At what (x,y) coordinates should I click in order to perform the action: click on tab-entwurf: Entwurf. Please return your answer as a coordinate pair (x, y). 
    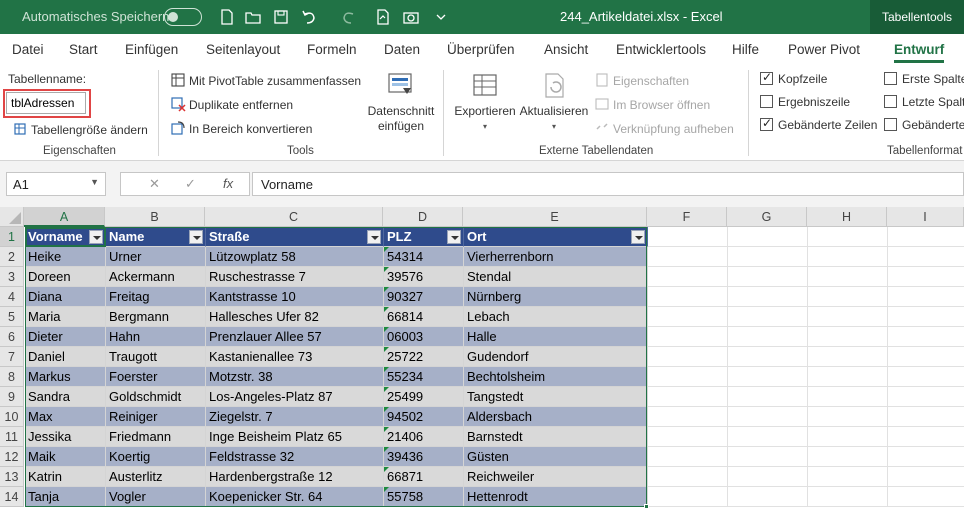
    Looking at the image, I should click on (919, 52).